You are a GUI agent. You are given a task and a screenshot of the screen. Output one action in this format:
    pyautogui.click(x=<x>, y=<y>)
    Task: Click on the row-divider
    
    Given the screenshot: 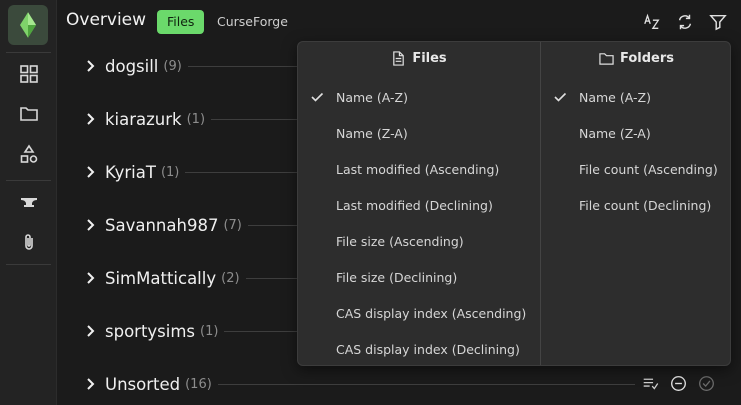 What is the action you would take?
    pyautogui.click(x=426, y=384)
    